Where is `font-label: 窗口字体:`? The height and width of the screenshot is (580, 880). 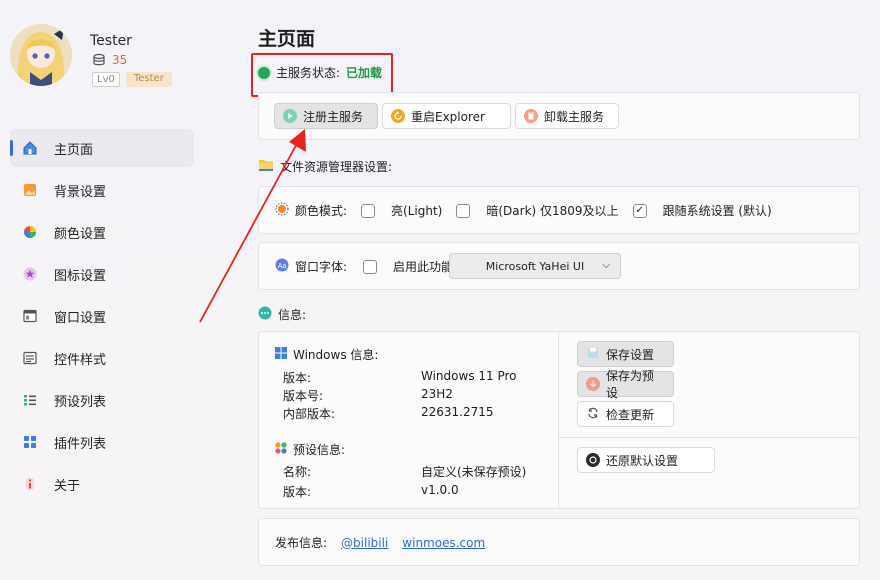
font-label: 窗口字体: is located at coordinates (321, 267).